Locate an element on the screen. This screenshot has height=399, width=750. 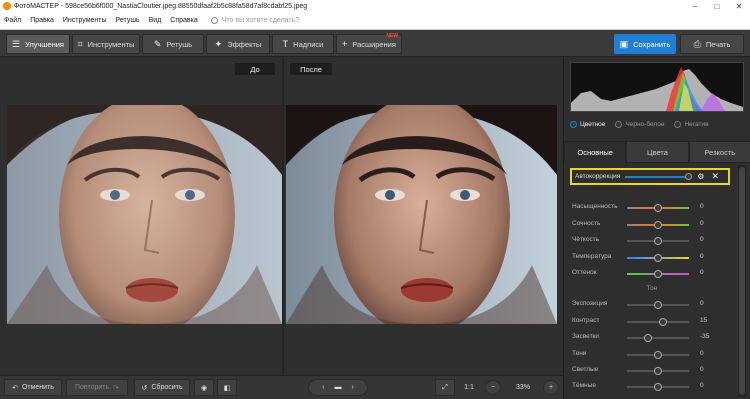
tab-text: T Надписи is located at coordinates (303, 44).